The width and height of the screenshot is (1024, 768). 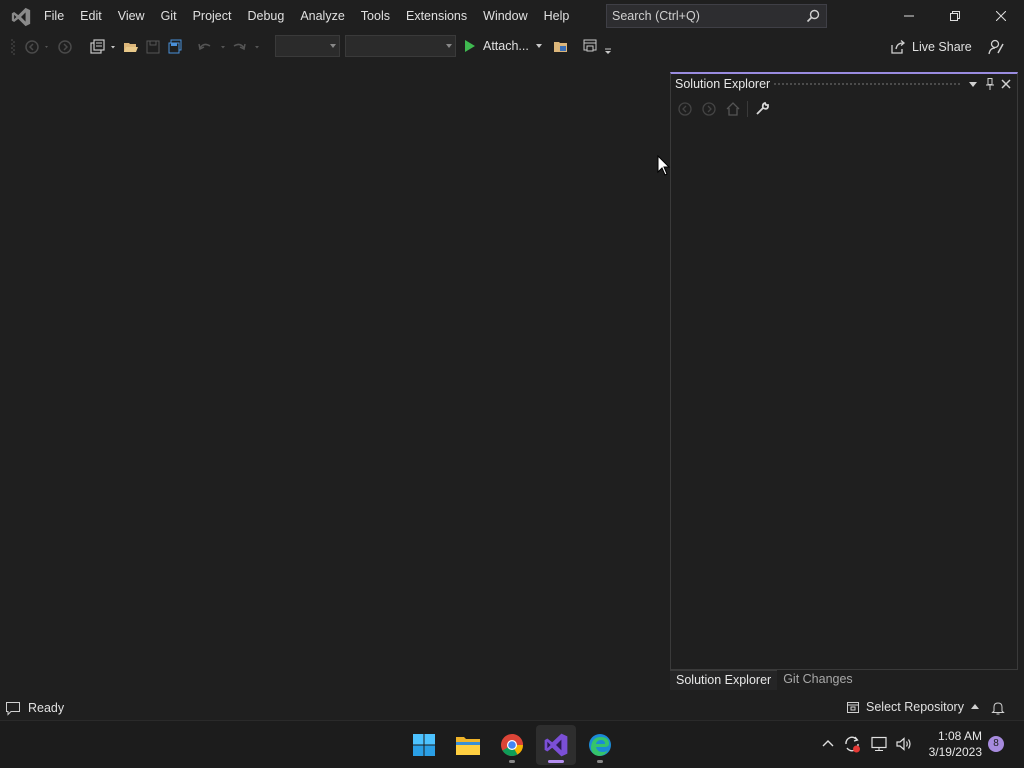 I want to click on taskbar-edge, so click(x=600, y=745).